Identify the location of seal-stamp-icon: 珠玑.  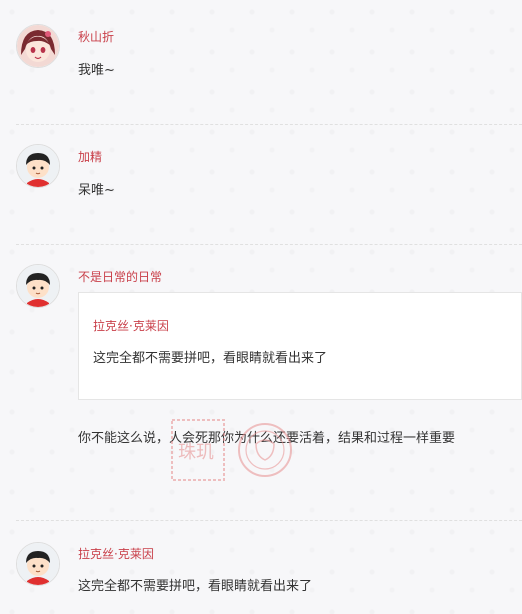
(235, 449).